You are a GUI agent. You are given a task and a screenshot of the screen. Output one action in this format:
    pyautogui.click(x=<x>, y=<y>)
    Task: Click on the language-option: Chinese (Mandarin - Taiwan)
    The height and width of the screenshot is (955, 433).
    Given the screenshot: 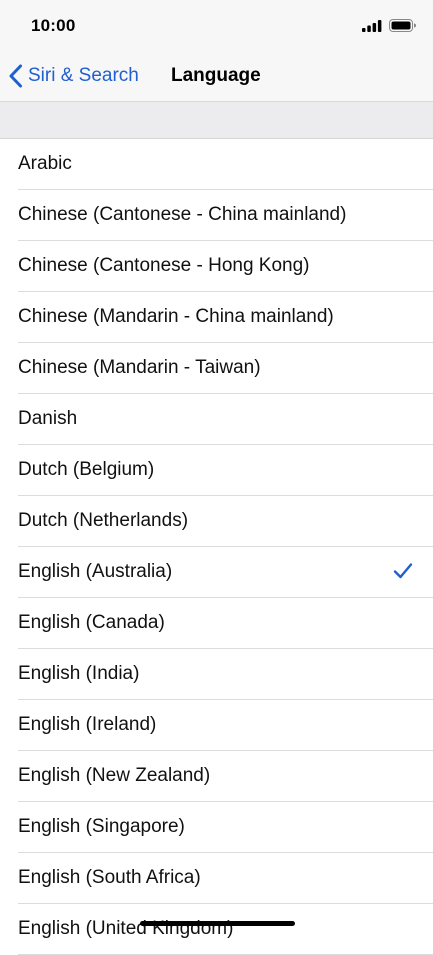 What is the action you would take?
    pyautogui.click(x=225, y=368)
    